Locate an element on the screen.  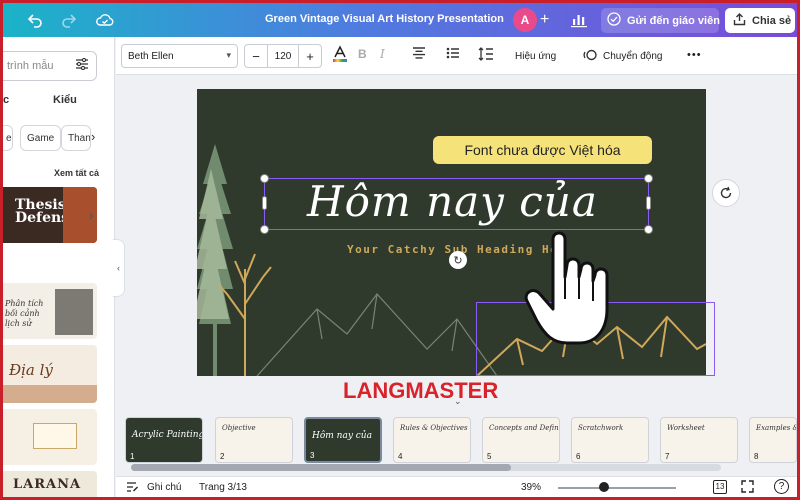
page-title: Concepts and Definitions is located at coordinates (524, 428).